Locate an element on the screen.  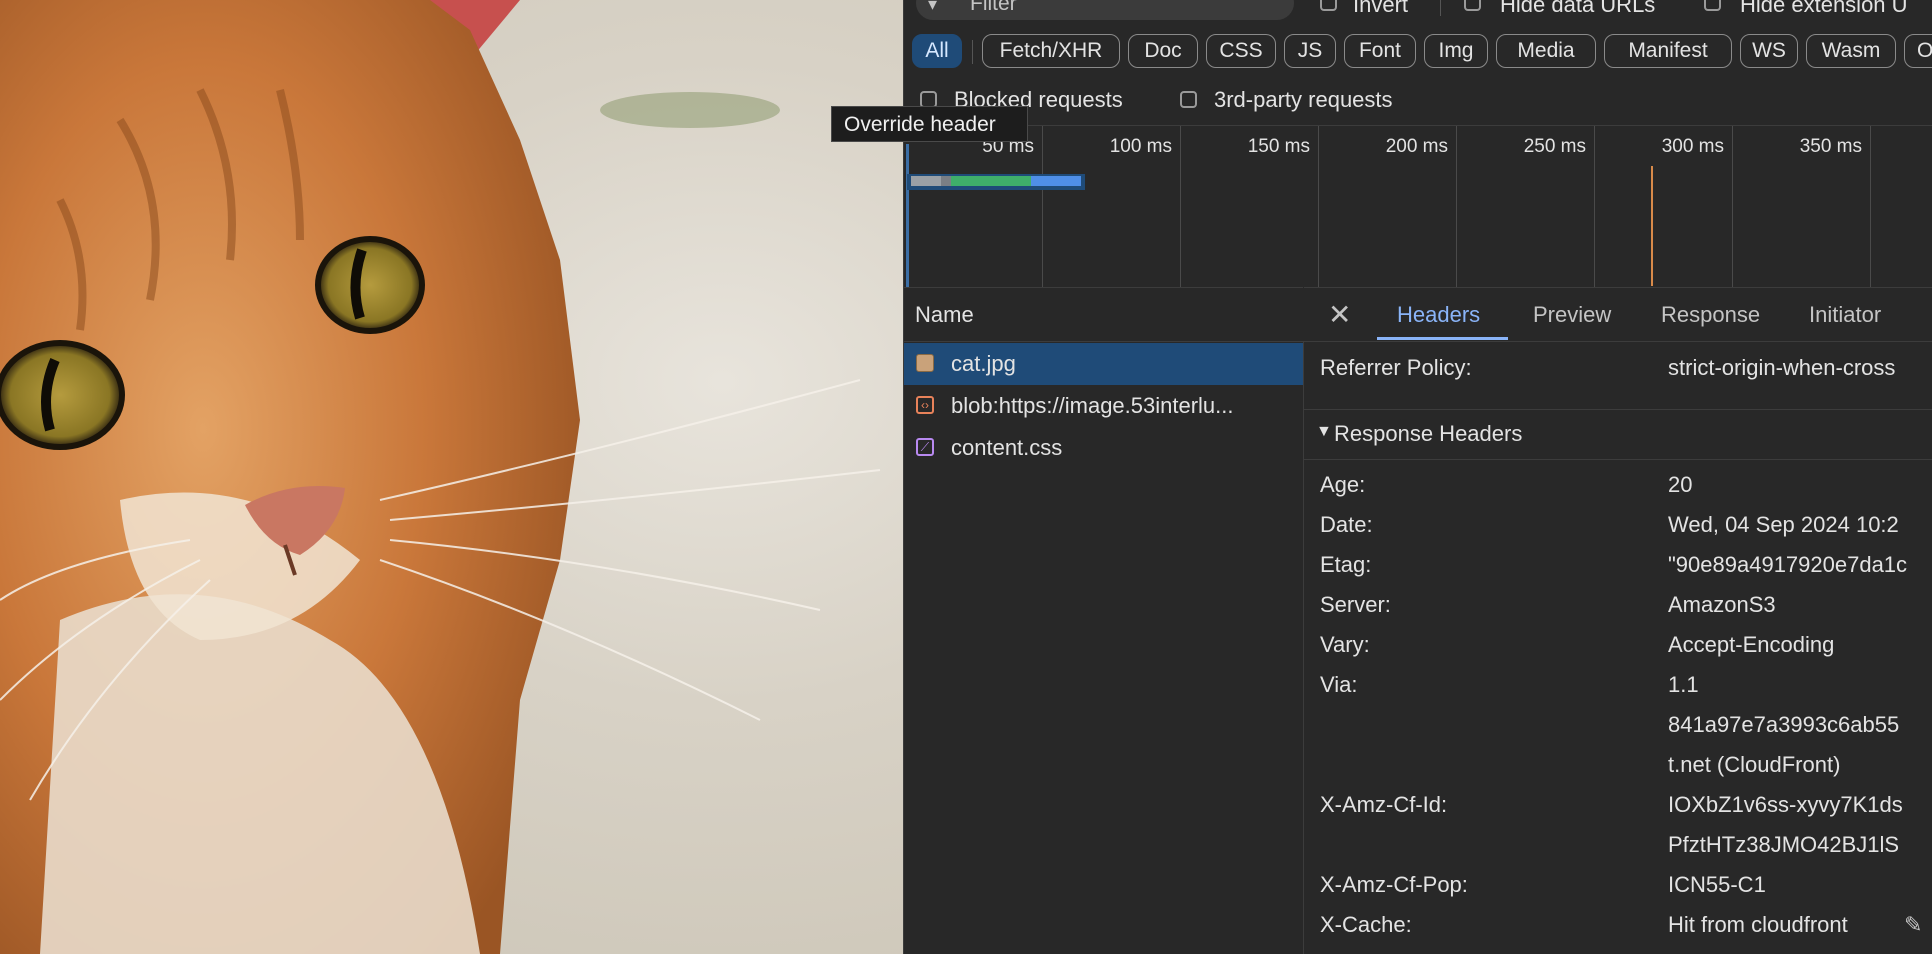
header-key: X-Amz-Cf-Pop: is located at coordinates (1394, 884).